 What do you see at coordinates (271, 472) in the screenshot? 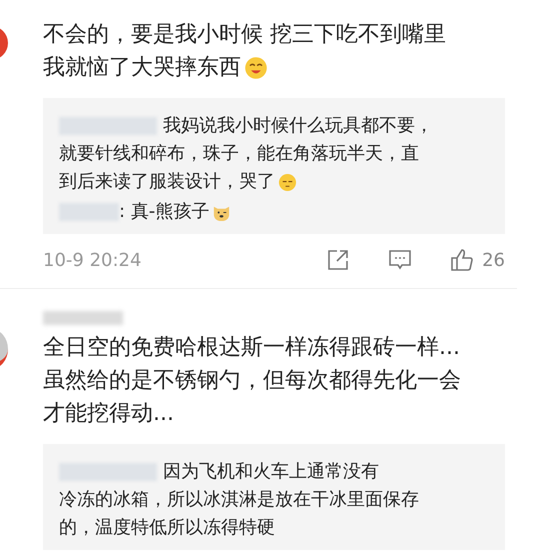
I see `reply-text: 因为飞机和火车上通常没有` at bounding box center [271, 472].